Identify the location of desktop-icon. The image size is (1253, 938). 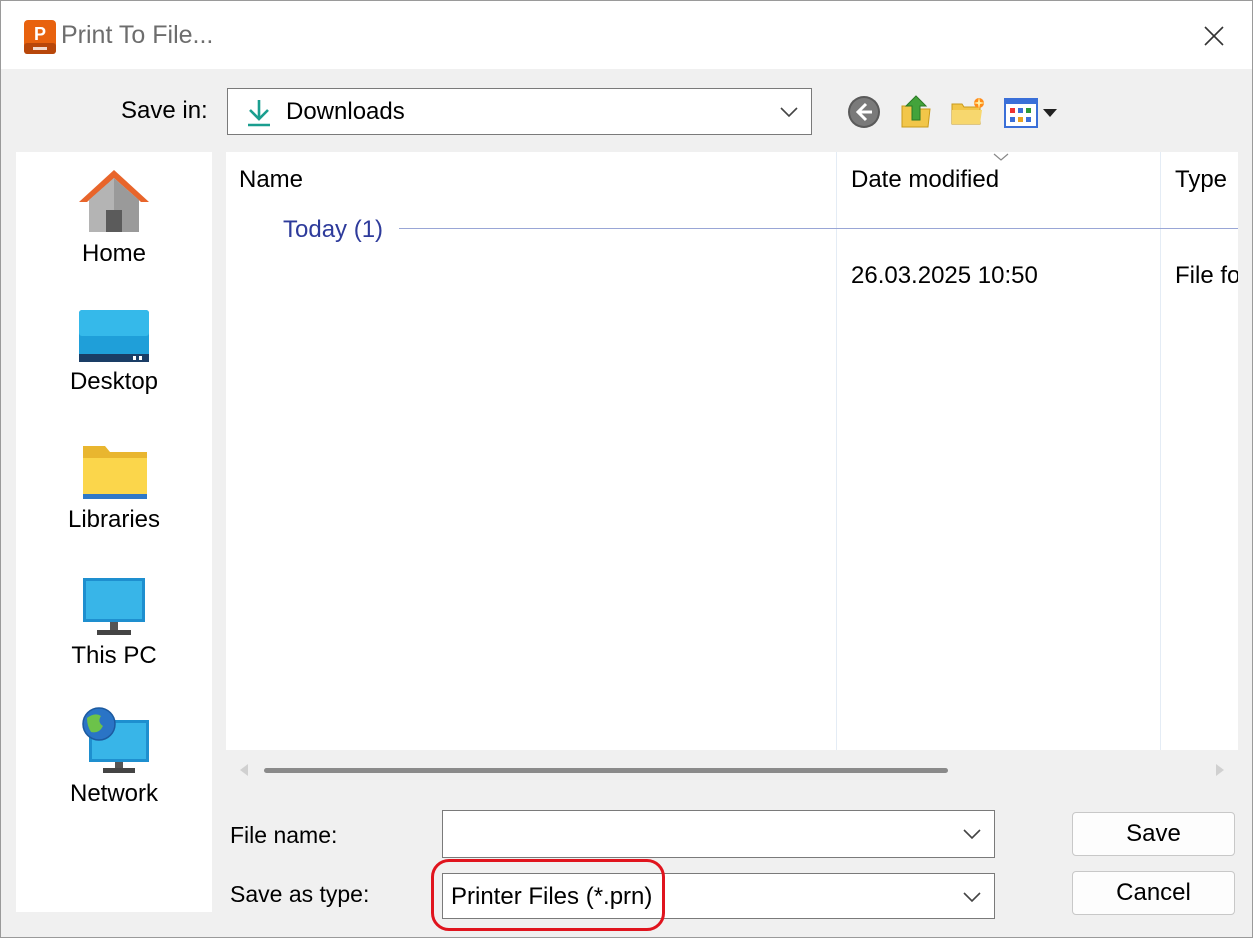
(114, 336).